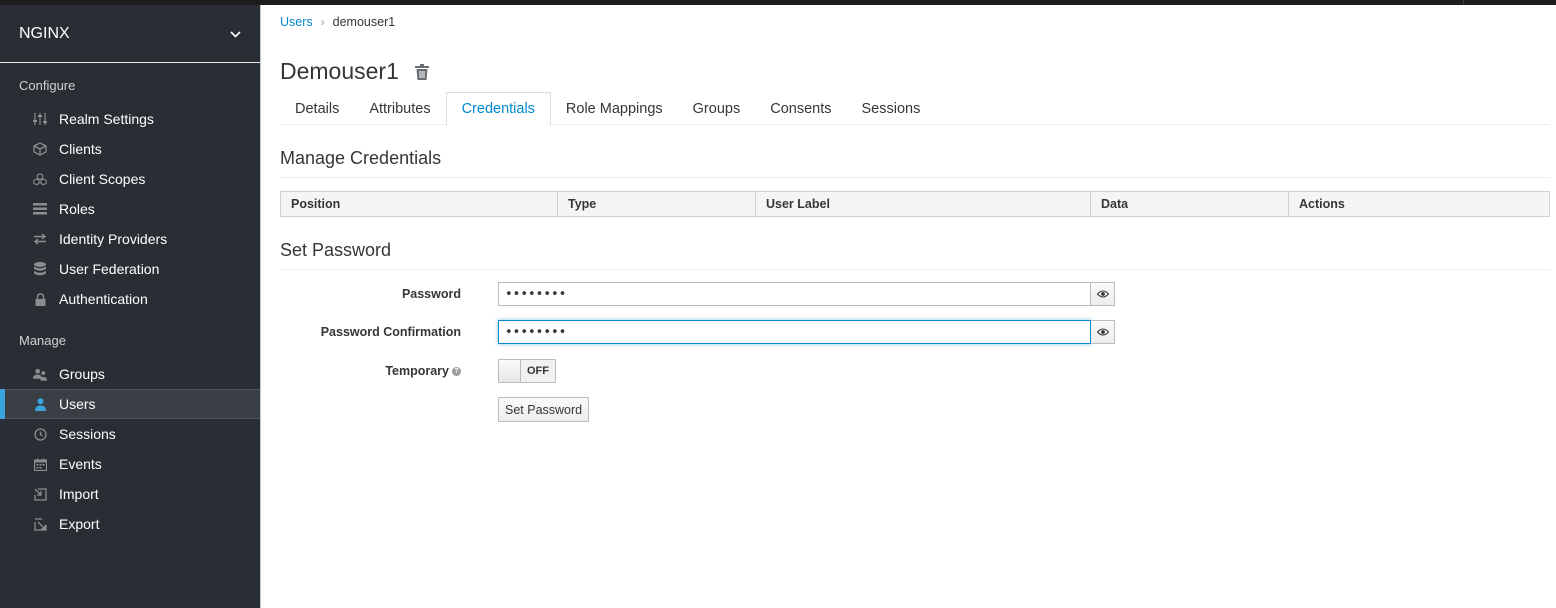 The width and height of the screenshot is (1556, 608). What do you see at coordinates (417, 371) in the screenshot?
I see `temporary-label-text: Temporary` at bounding box center [417, 371].